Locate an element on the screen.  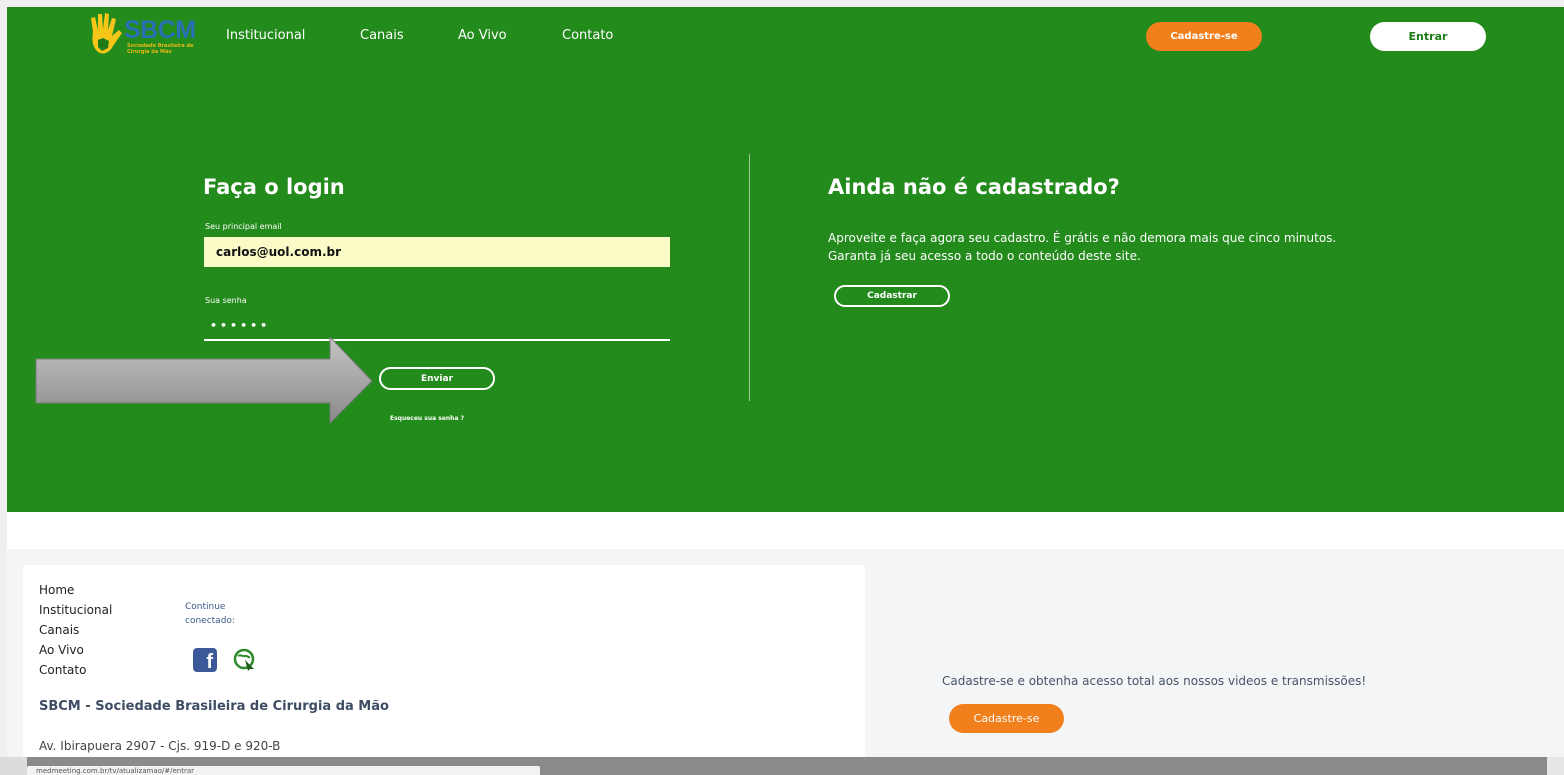
column-divider is located at coordinates (749, 277).